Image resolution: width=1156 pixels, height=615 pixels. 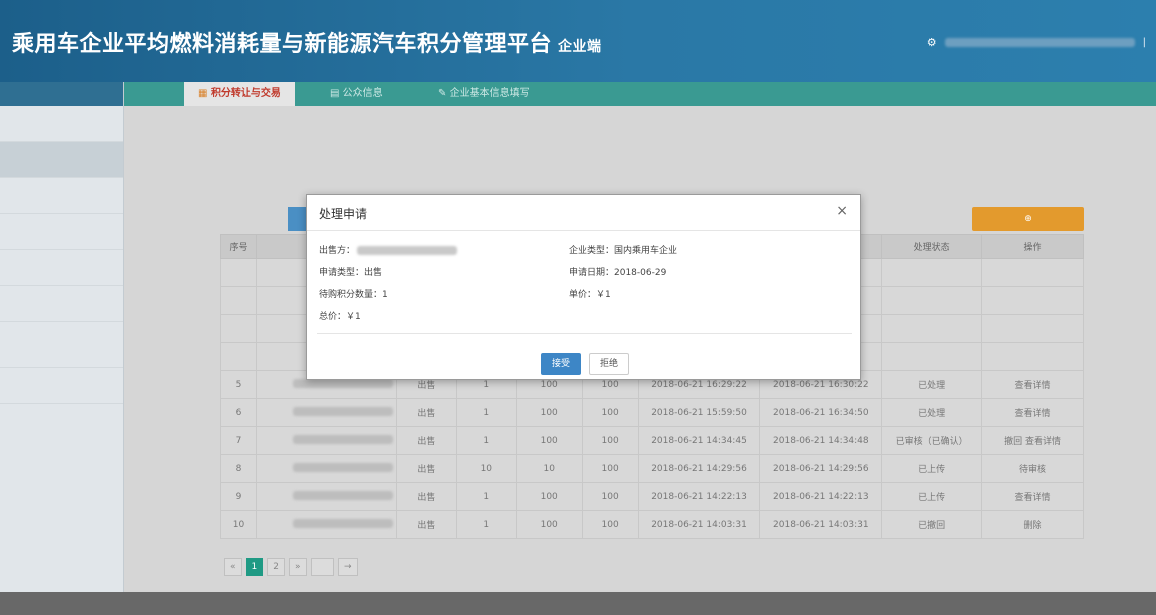 What do you see at coordinates (335, 93) in the screenshot?
I see `list-icon: ▤` at bounding box center [335, 93].